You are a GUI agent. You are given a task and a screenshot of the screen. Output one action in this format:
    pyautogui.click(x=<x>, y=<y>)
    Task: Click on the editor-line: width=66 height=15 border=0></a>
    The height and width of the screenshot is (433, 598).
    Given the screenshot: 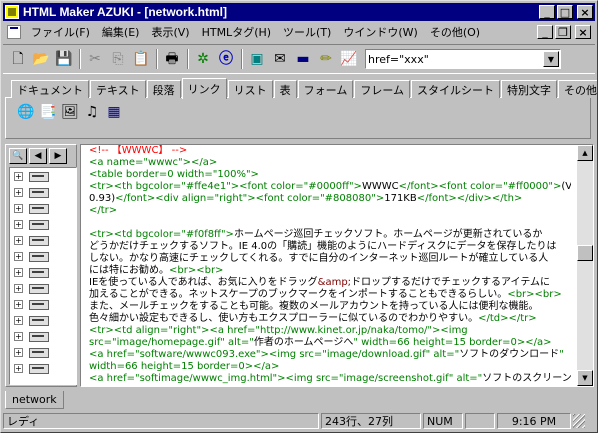 What is the action you would take?
    pyautogui.click(x=330, y=367)
    